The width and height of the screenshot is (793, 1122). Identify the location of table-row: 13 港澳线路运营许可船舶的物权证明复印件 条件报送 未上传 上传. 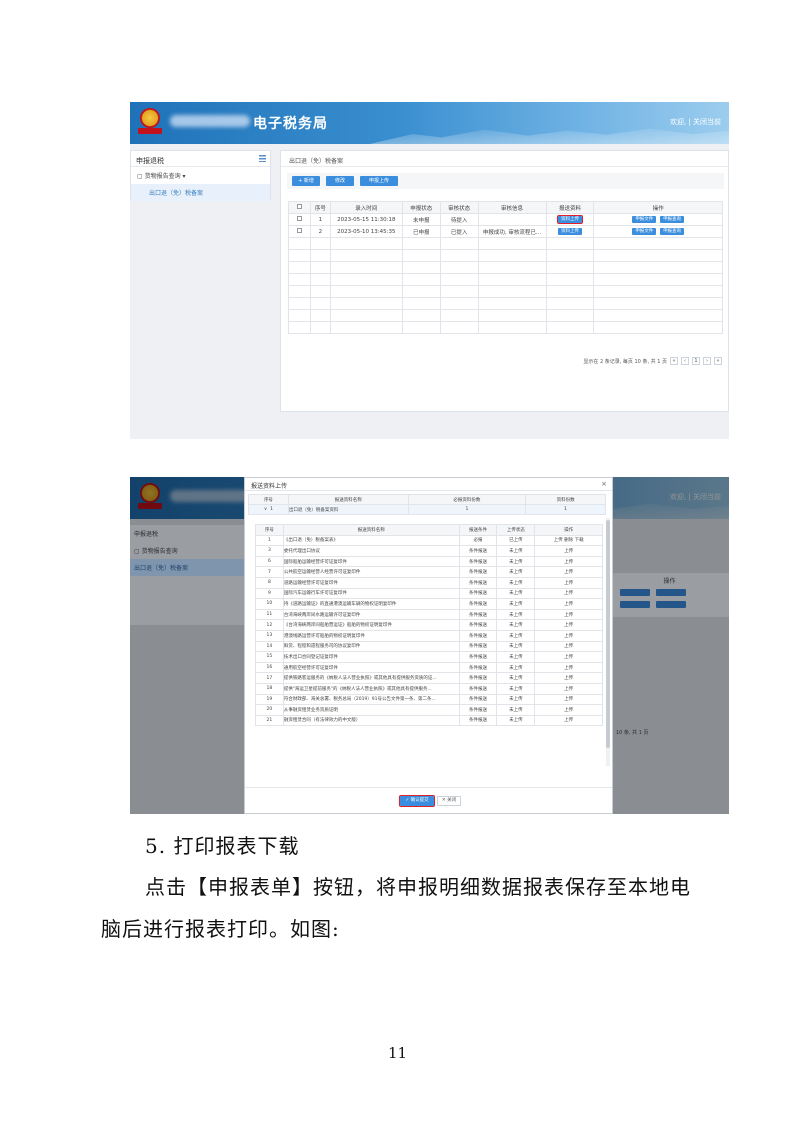
(429, 635).